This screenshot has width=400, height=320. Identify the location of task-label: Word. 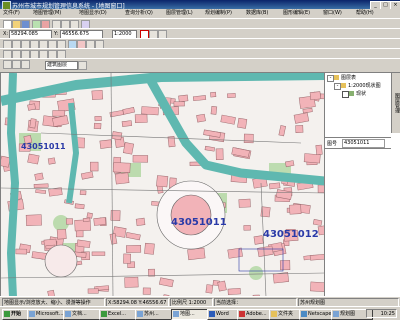
(222, 314).